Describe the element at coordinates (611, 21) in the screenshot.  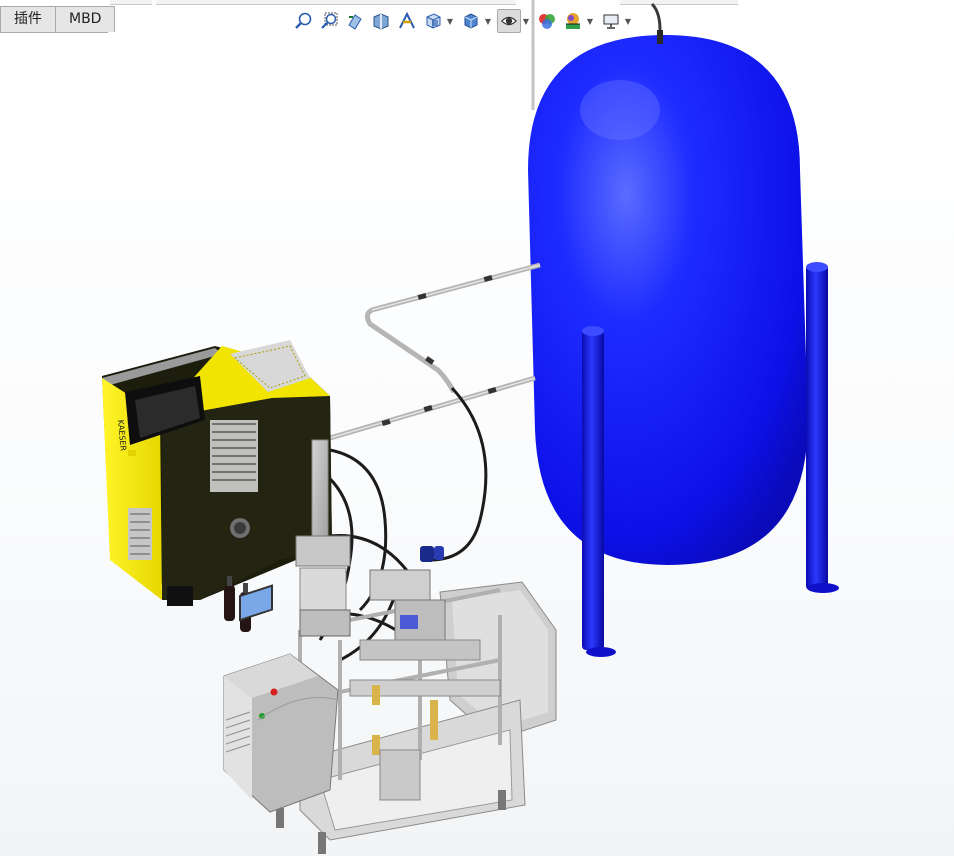
I see `view-settings-icon` at that location.